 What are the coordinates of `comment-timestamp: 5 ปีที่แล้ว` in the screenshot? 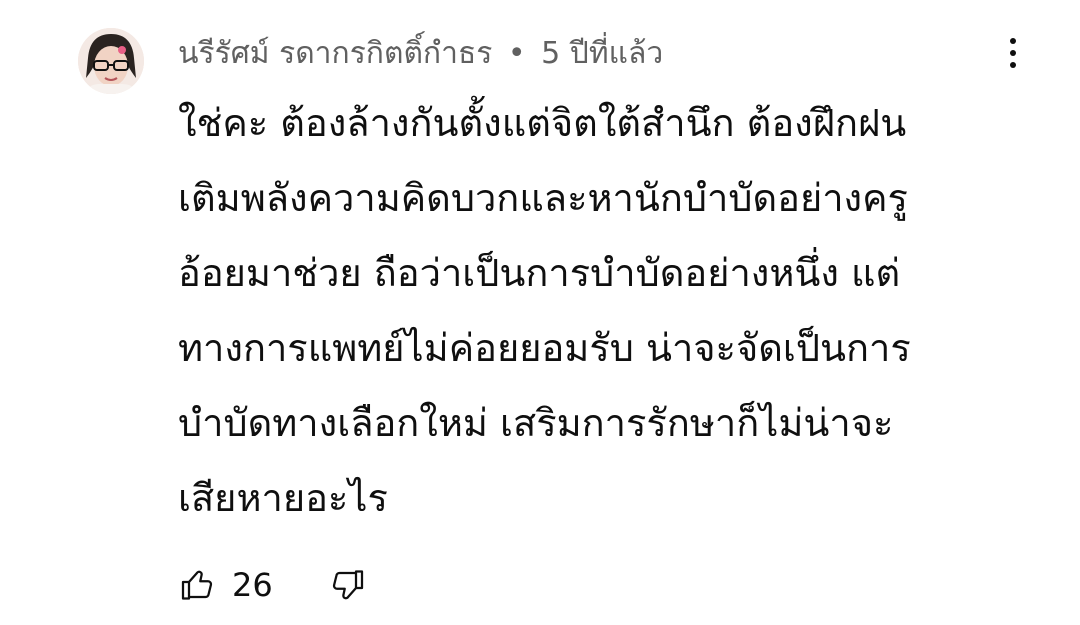 It's located at (602, 53).